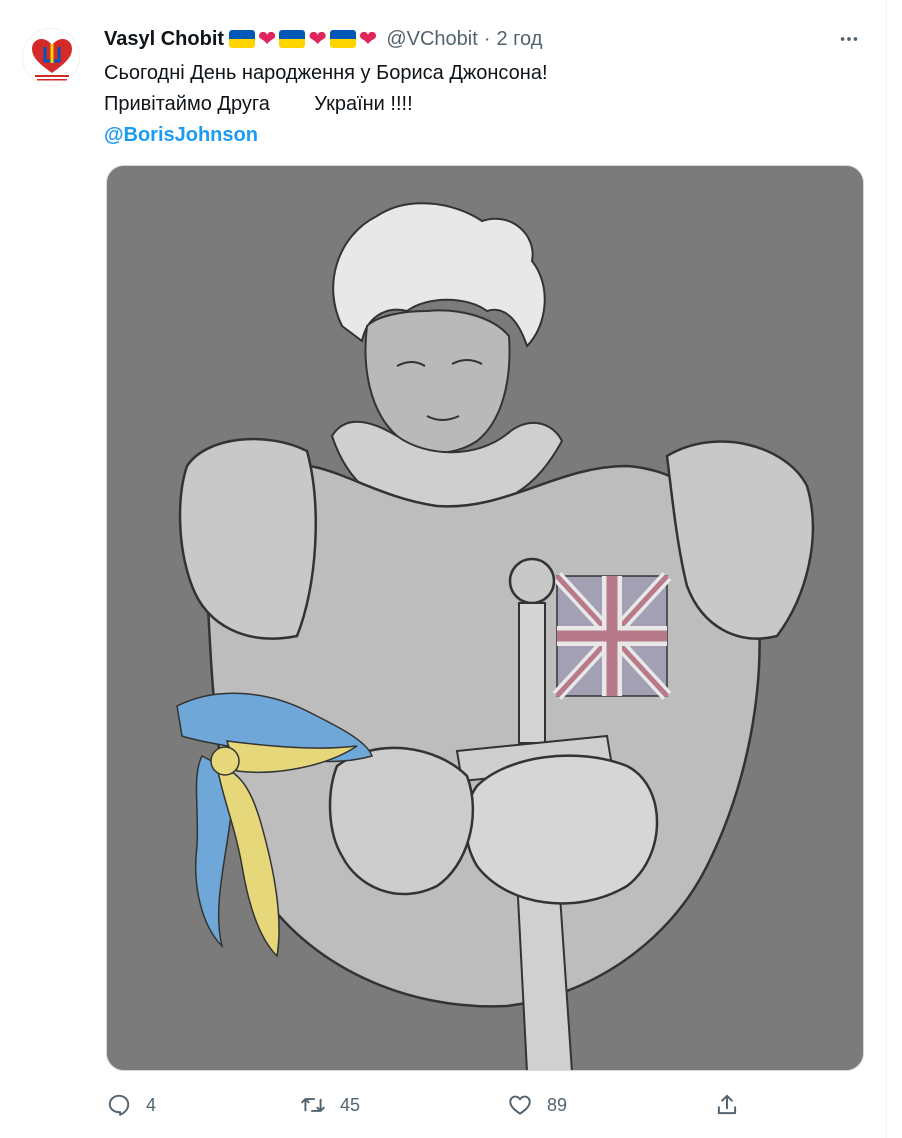 The image size is (902, 1138). What do you see at coordinates (330, 1105) in the screenshot?
I see `retweet-button: 45` at bounding box center [330, 1105].